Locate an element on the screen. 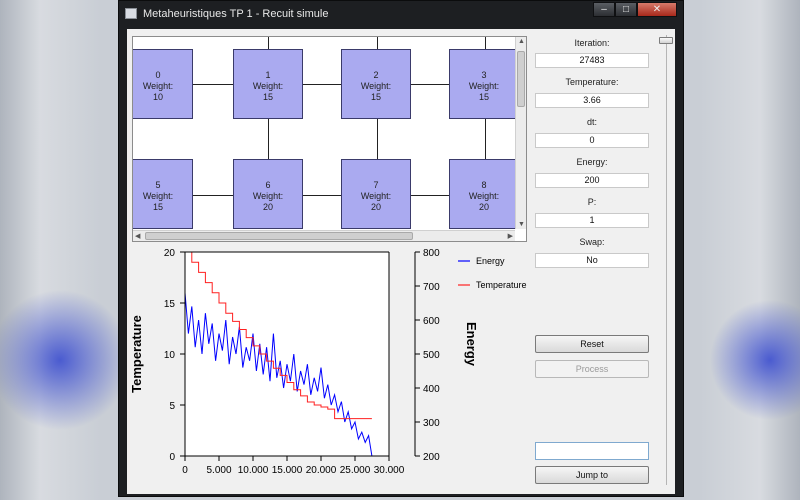  graph-node: 7 Weight: 20 is located at coordinates (376, 194).